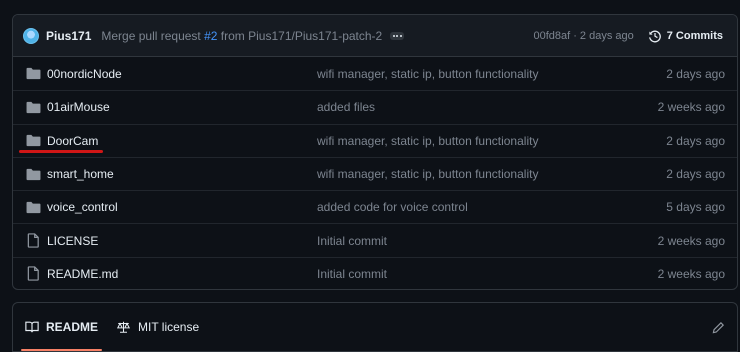  I want to click on file-name-link: 00nordicNode, so click(84, 74).